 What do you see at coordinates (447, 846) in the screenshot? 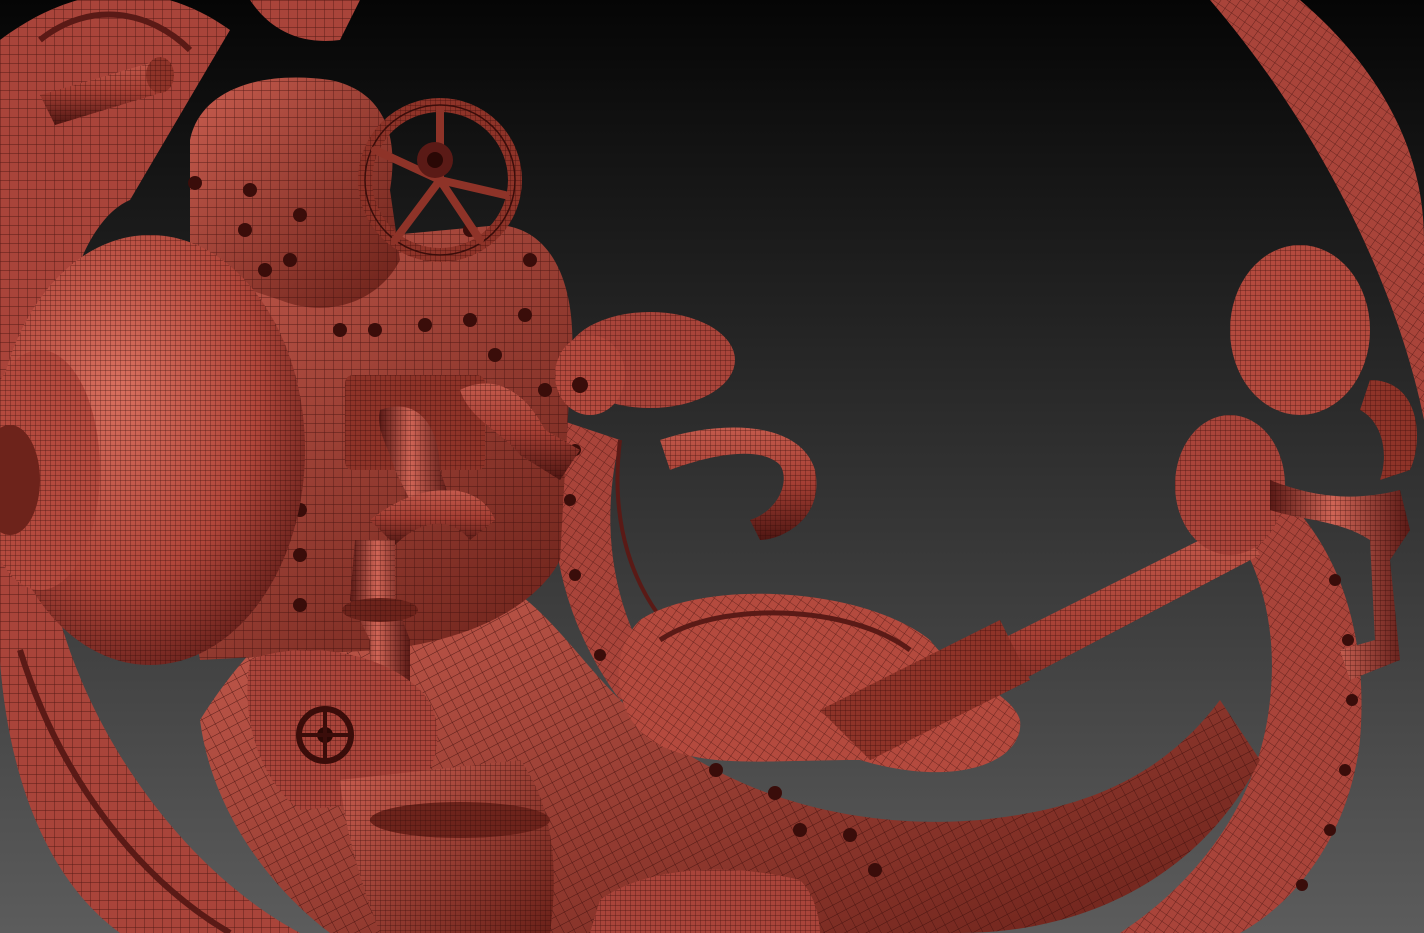
I see `lower-cylinder` at bounding box center [447, 846].